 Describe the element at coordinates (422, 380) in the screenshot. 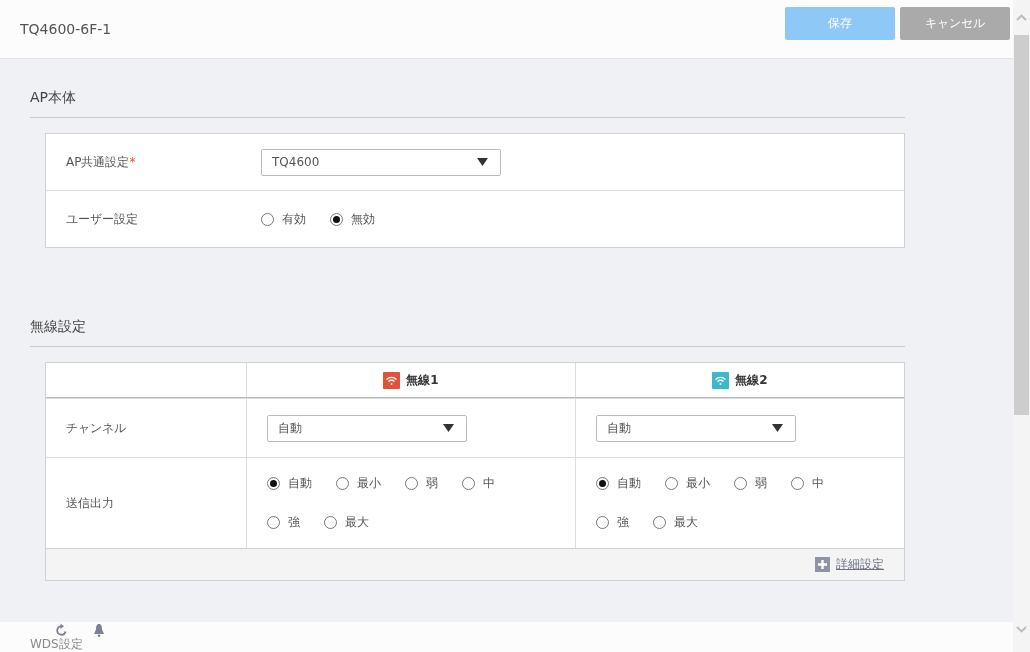

I see `column-header: 無線1` at that location.